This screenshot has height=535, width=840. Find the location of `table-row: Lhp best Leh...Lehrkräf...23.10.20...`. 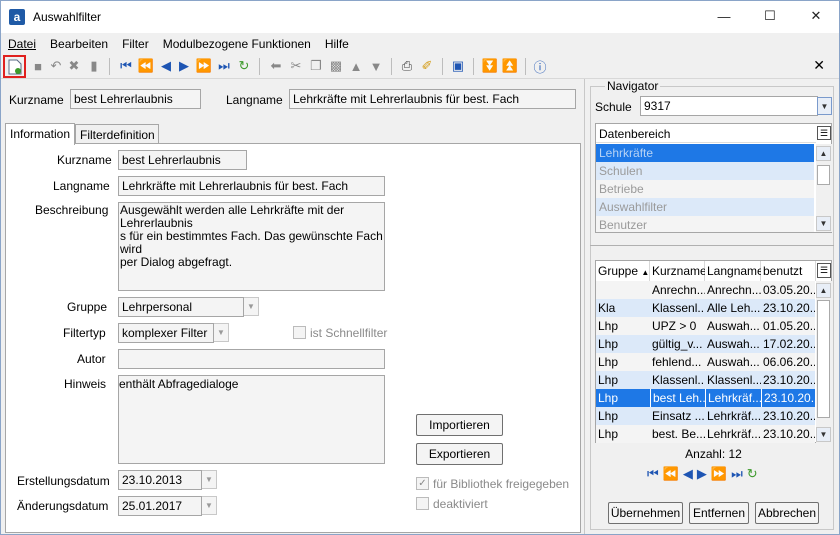

table-row: Lhp best Leh...Lehrkräf...23.10.20... is located at coordinates (705, 398).